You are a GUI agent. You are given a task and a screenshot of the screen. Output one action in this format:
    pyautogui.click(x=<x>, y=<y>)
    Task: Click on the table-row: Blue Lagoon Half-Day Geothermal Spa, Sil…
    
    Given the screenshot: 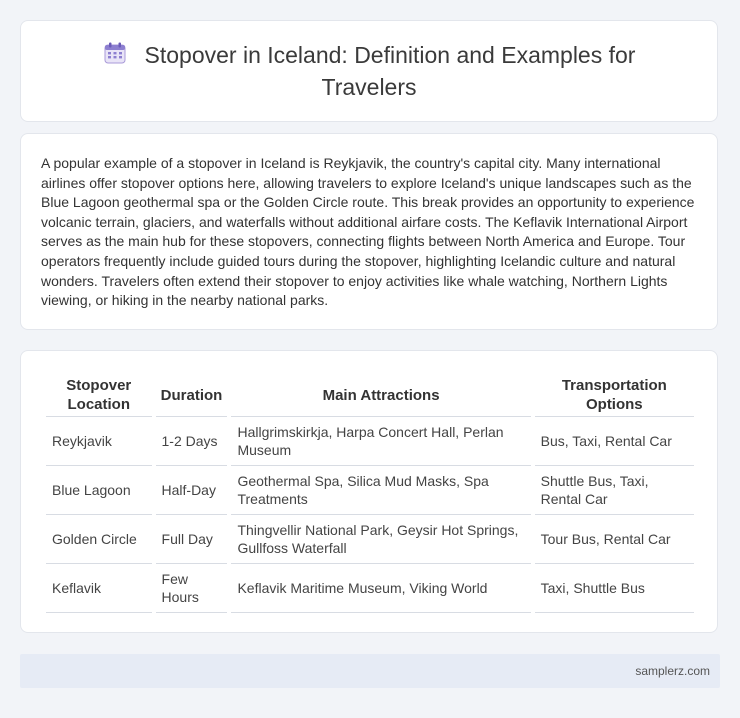 What is the action you would take?
    pyautogui.click(x=370, y=490)
    